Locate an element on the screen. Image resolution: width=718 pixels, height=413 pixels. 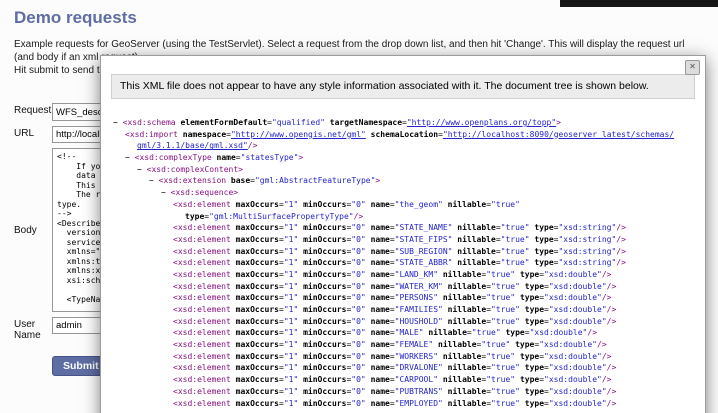
xml-token: "the_geom" is located at coordinates (418, 204).